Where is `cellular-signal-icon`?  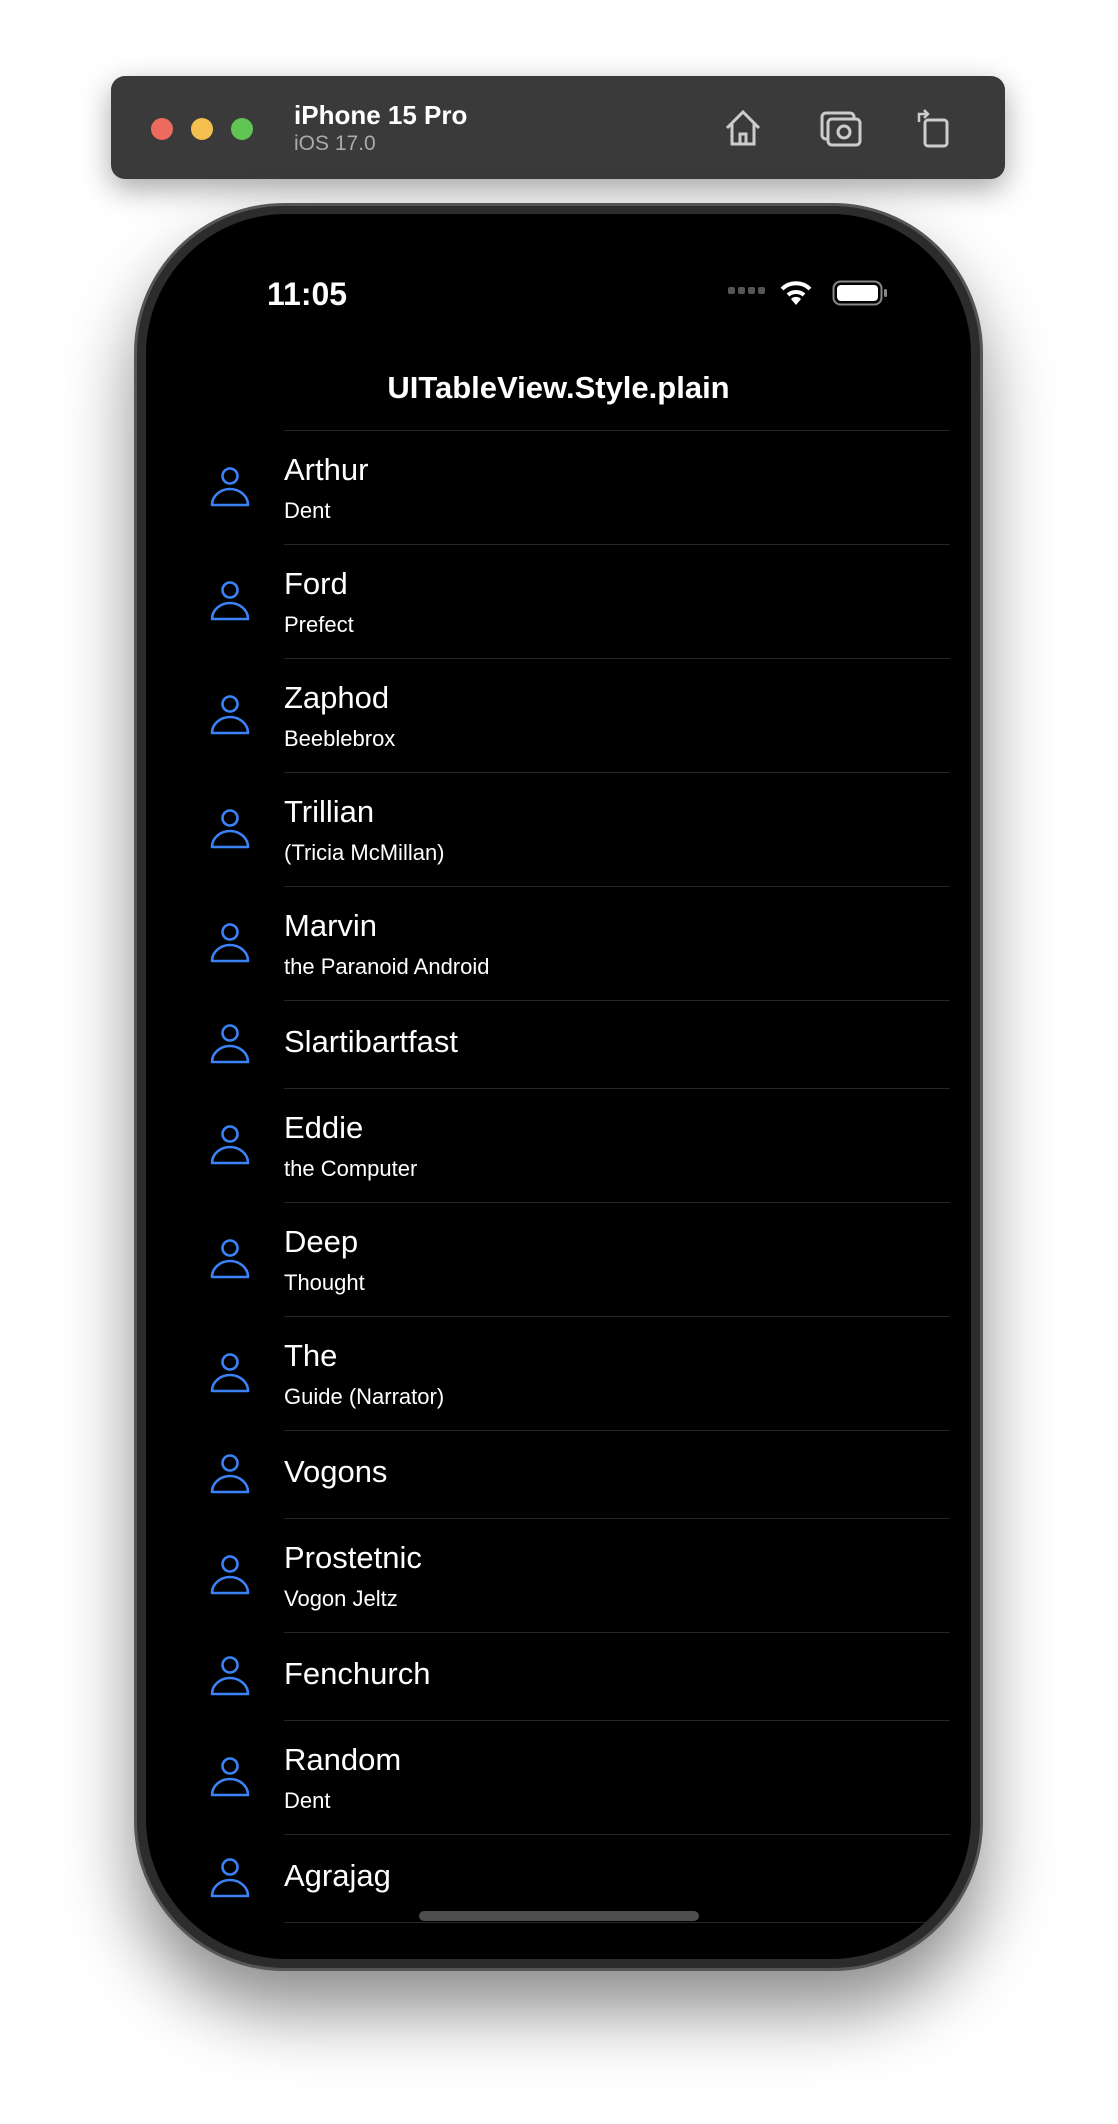
cellular-signal-icon is located at coordinates (746, 290).